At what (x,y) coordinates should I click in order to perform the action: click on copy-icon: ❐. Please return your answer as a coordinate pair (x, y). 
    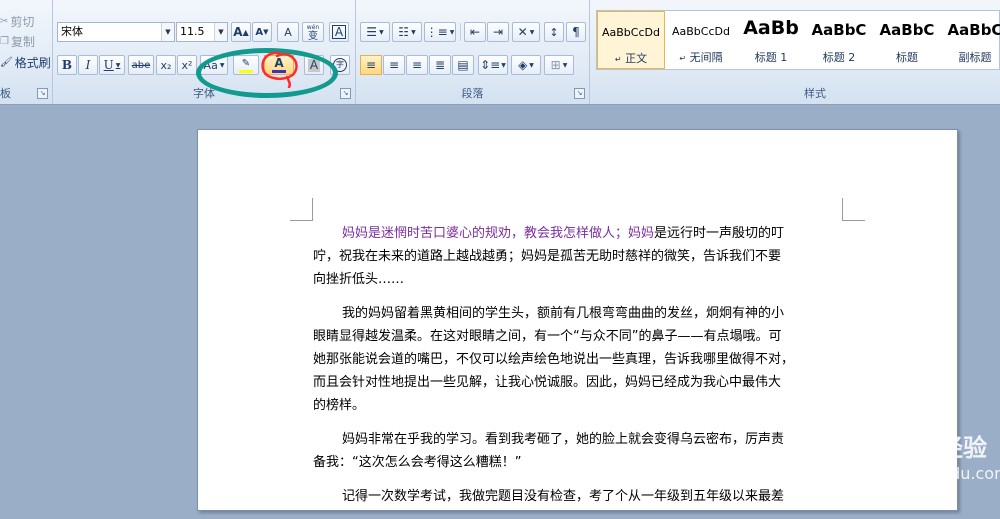
    Looking at the image, I should click on (4, 41).